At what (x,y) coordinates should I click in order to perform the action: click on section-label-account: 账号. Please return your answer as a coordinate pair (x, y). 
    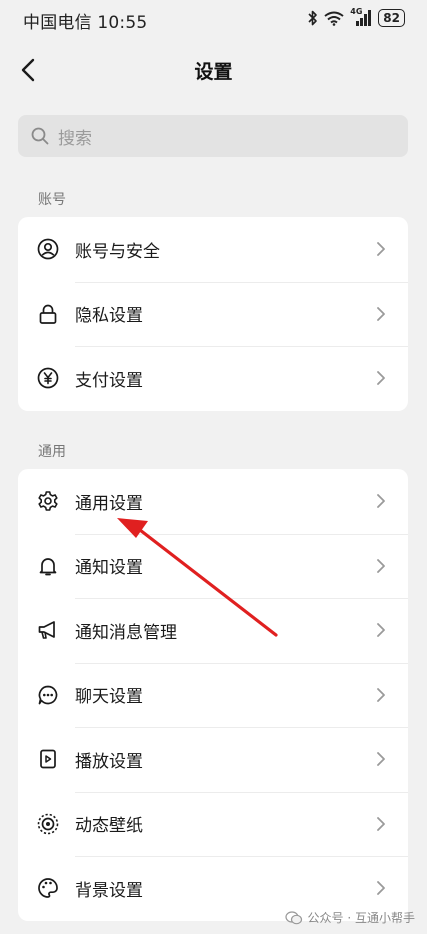
    Looking at the image, I should click on (52, 200).